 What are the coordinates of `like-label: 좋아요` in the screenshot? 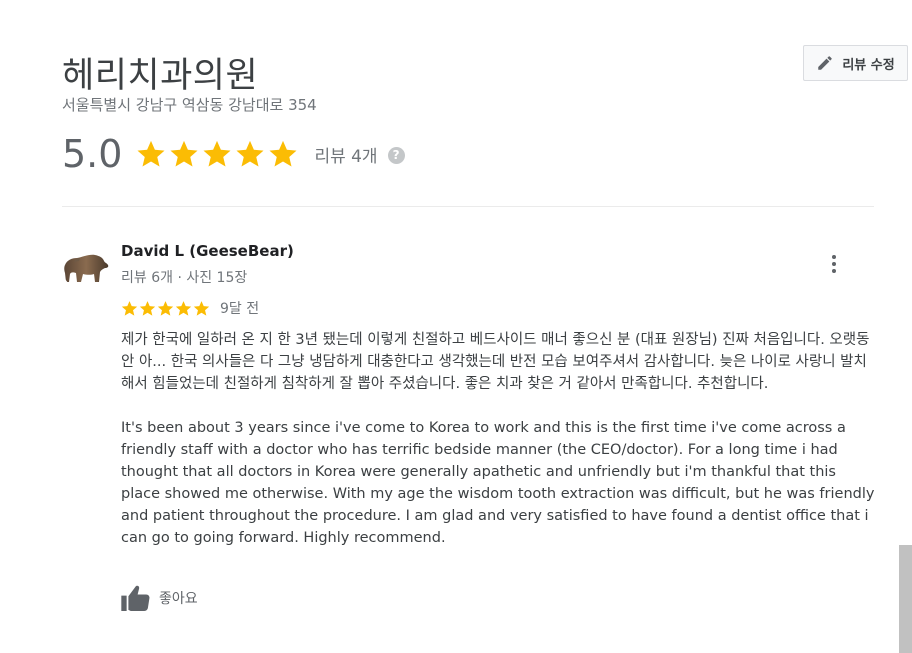 It's located at (178, 599).